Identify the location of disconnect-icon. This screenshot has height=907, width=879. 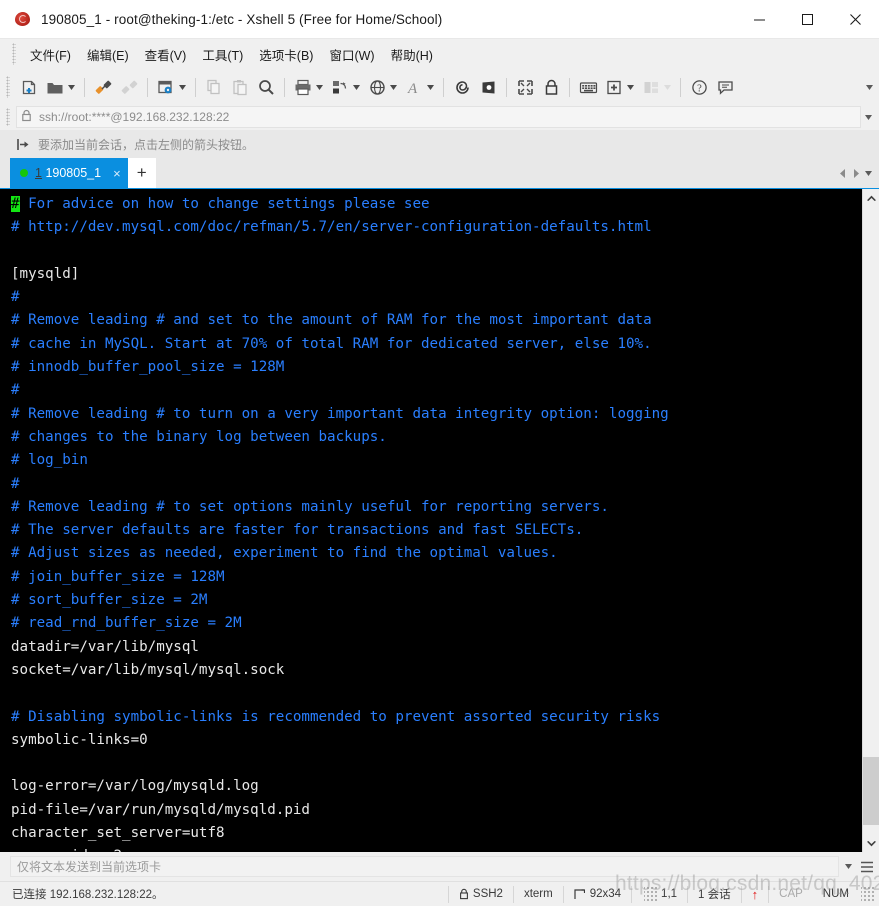
(129, 87).